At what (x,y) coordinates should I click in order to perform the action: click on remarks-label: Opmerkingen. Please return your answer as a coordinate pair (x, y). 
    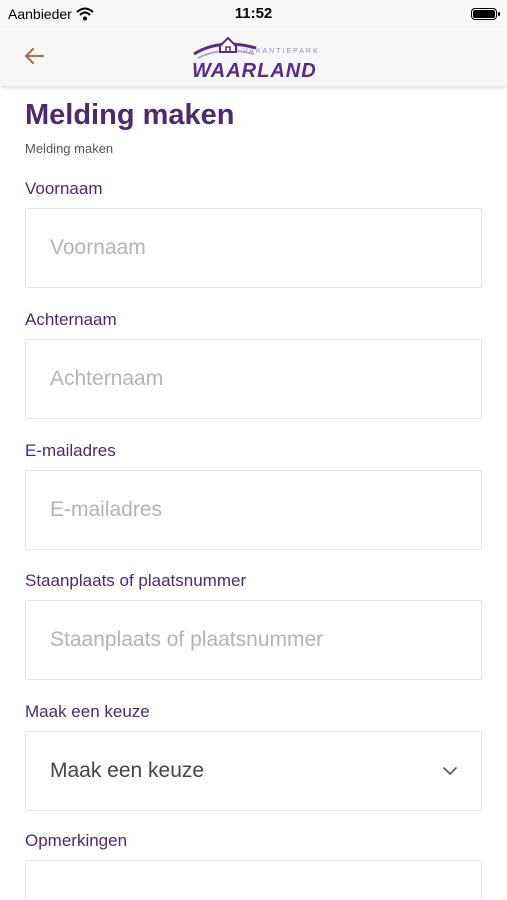
    Looking at the image, I should click on (76, 840).